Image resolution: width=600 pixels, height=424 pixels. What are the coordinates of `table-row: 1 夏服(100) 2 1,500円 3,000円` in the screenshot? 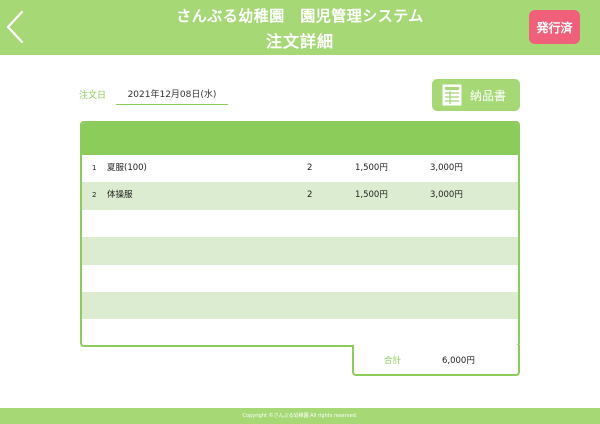 It's located at (300, 168).